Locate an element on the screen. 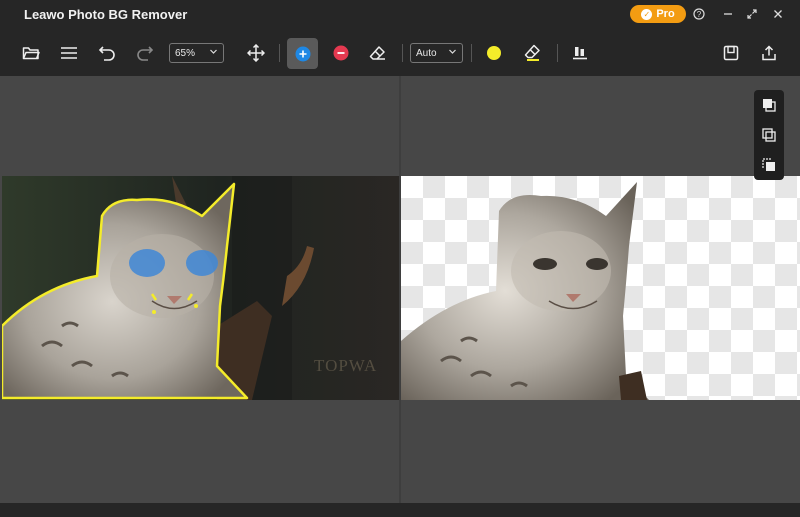 The image size is (800, 517). brush-mode-select: Auto is located at coordinates (436, 53).